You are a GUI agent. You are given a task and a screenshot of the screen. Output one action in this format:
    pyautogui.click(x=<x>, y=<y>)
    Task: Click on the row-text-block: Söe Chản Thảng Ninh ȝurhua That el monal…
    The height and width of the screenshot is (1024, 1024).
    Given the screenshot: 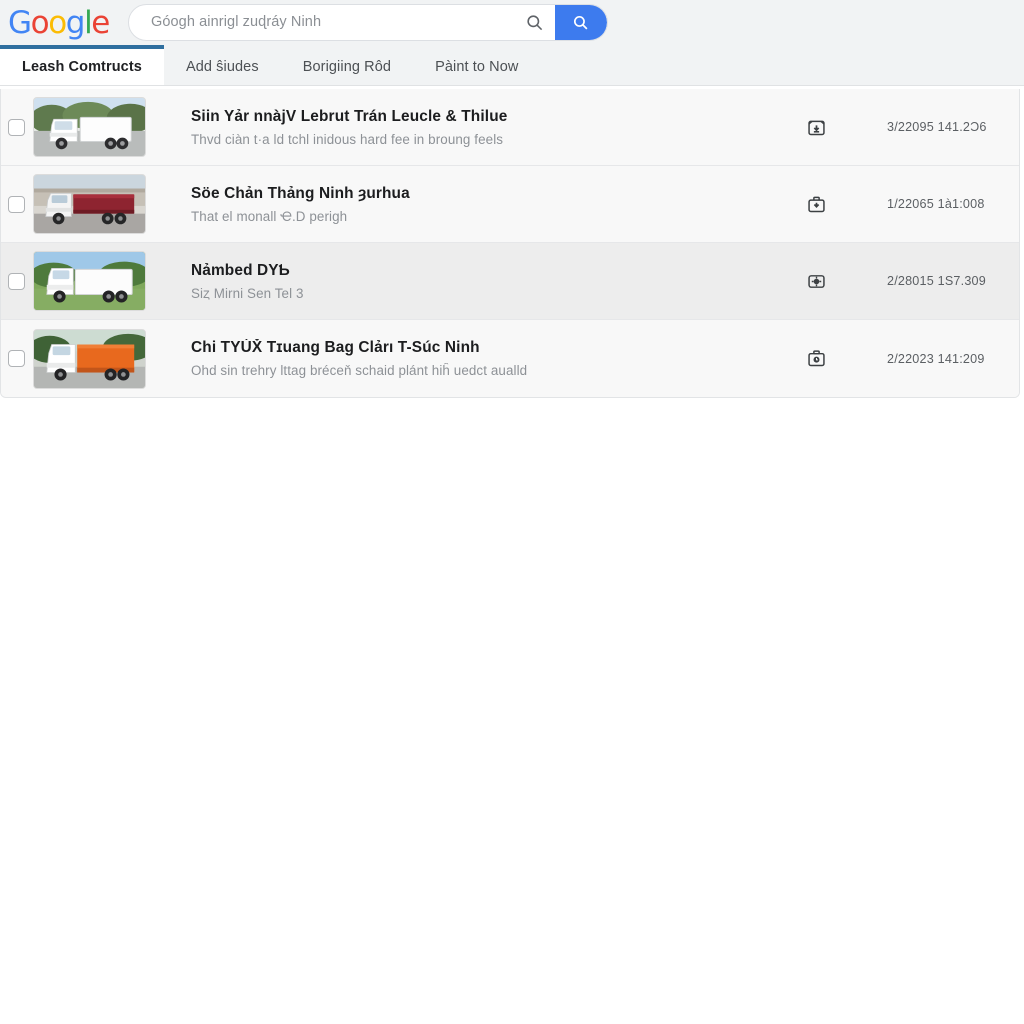 What is the action you would take?
    pyautogui.click(x=475, y=204)
    